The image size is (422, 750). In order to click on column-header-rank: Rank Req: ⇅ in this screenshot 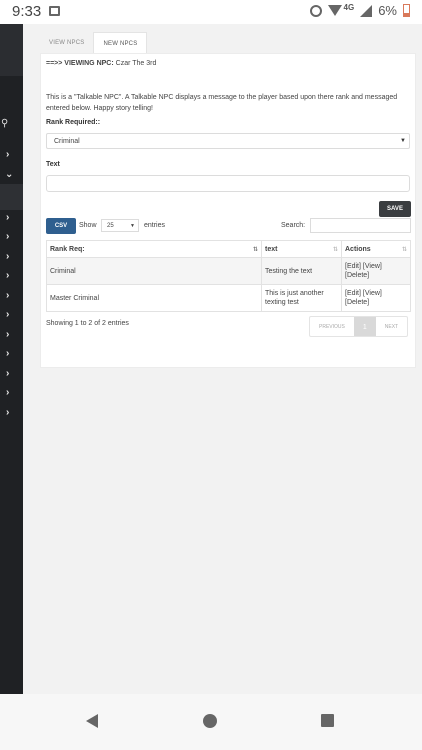, I will do `click(154, 249)`.